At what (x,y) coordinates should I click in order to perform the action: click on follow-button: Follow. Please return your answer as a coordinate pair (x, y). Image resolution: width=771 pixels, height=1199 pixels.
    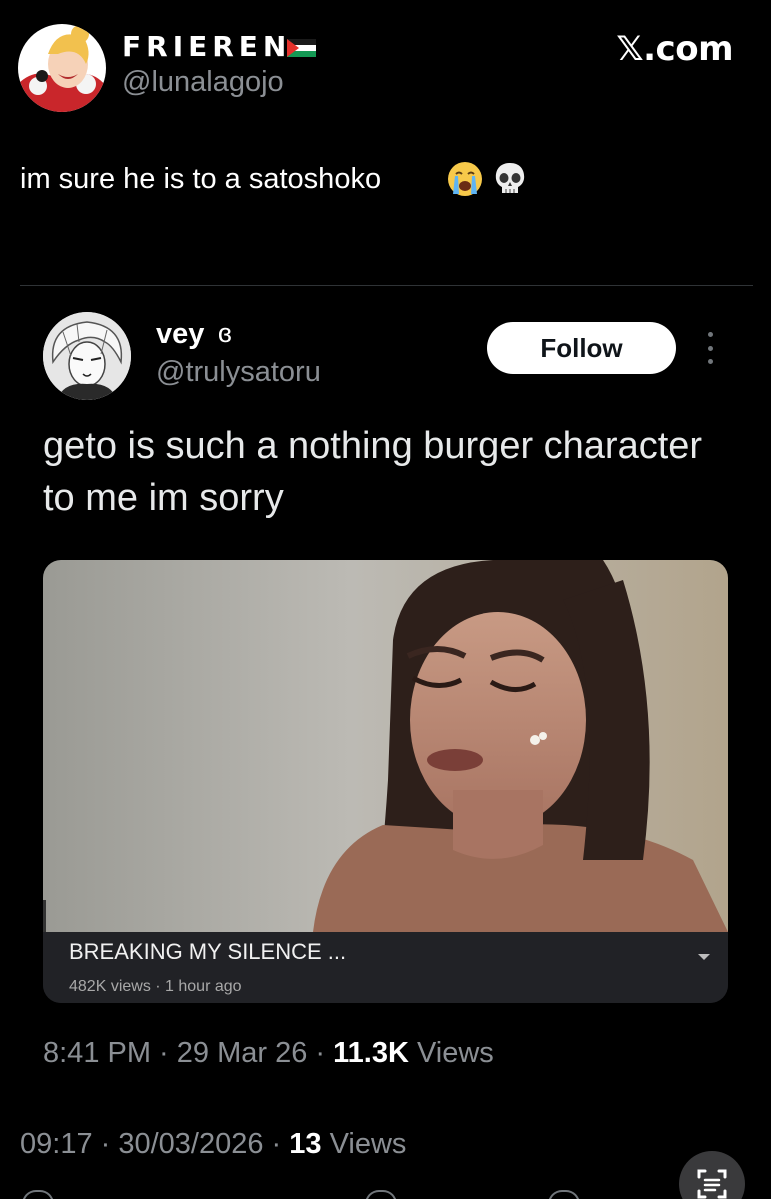
    Looking at the image, I should click on (581, 348).